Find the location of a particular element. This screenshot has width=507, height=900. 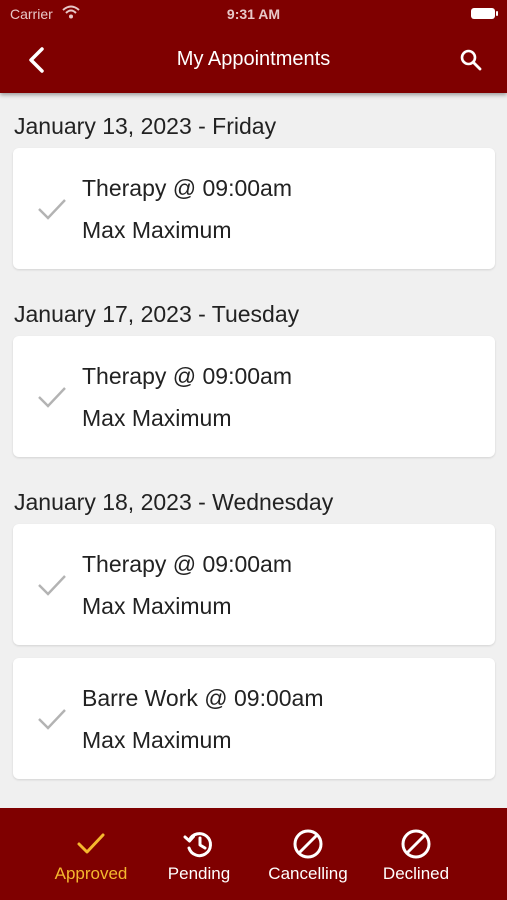

history-icon is located at coordinates (197, 845).